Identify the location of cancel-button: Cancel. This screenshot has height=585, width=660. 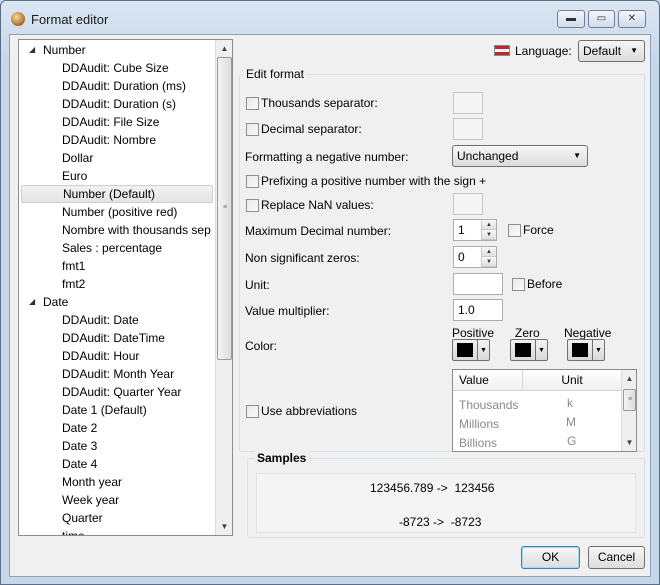
(616, 557).